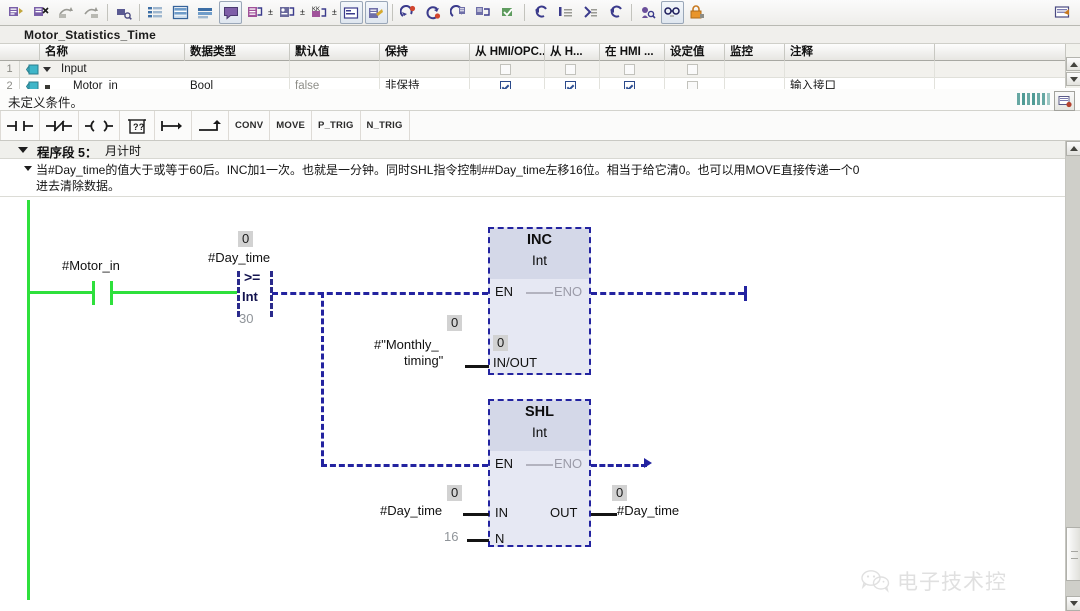 The height and width of the screenshot is (611, 1080). I want to click on inc-inout-operand-line2: timing", so click(423, 360).